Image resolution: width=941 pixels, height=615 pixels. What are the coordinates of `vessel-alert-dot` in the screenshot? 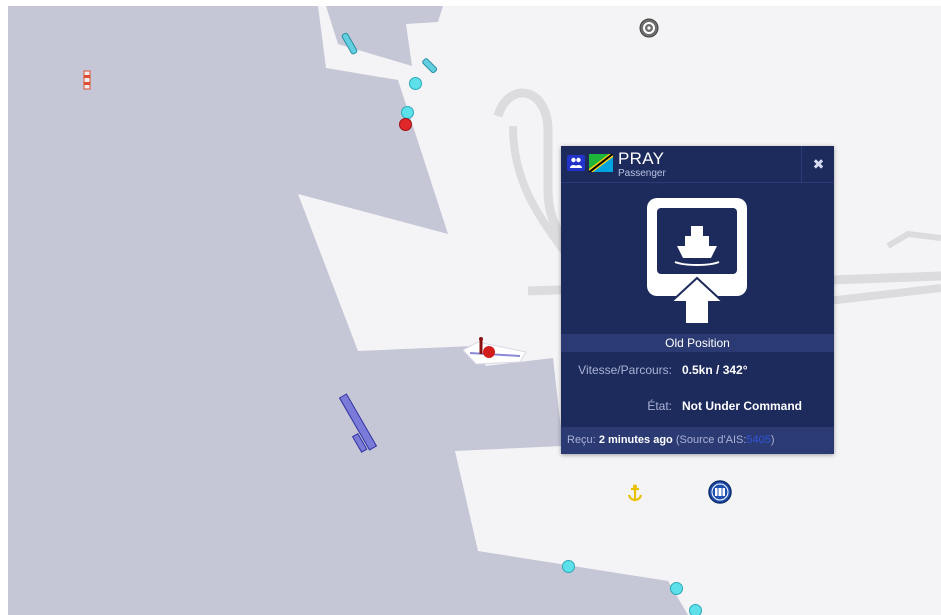 It's located at (405, 124).